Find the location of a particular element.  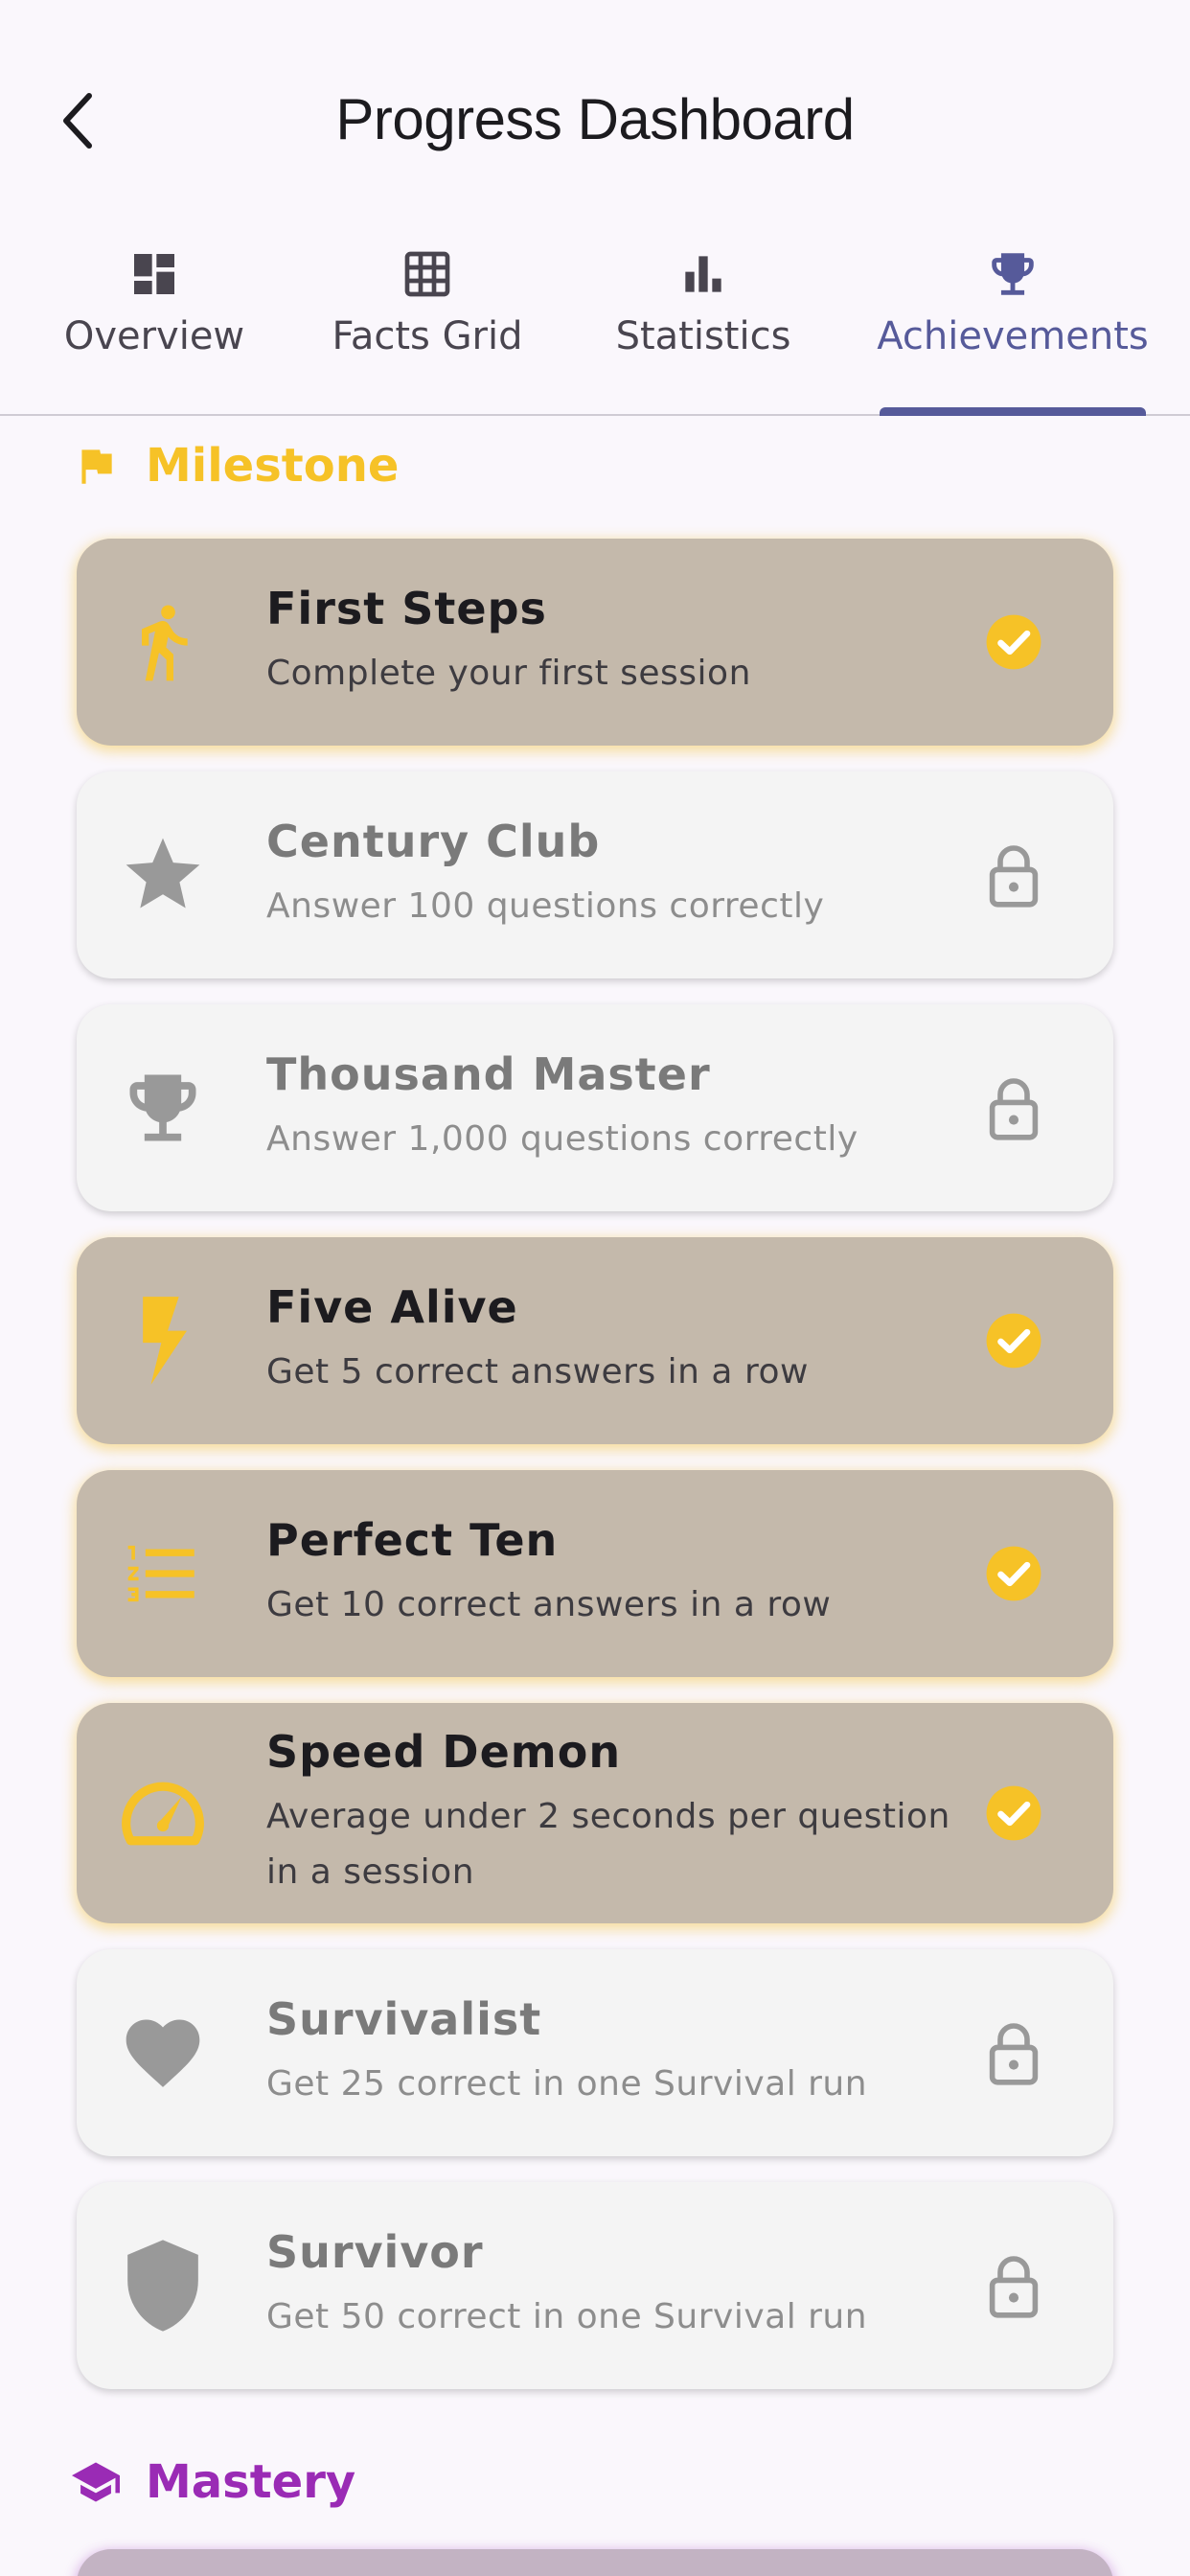

section-milestone-header: Milestone is located at coordinates (234, 466).